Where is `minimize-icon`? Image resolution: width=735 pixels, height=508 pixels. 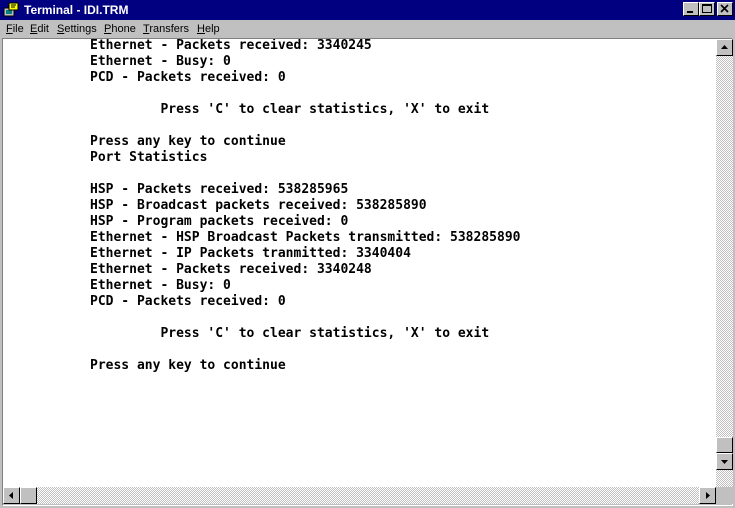 minimize-icon is located at coordinates (690, 12).